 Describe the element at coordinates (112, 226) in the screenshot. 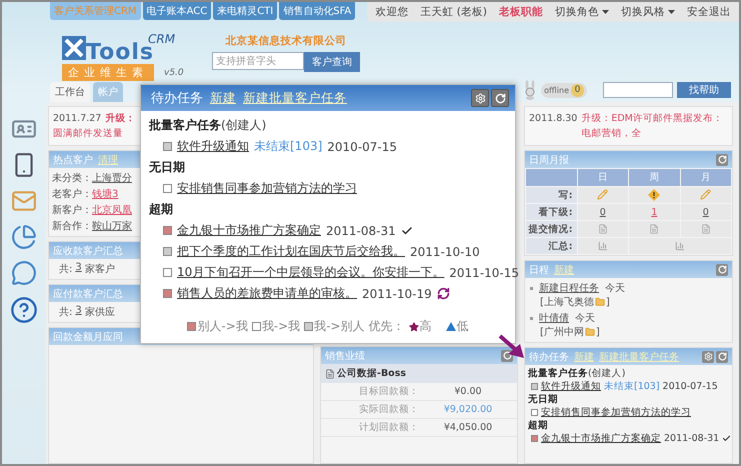

I see `customer-link: 鞍山万家` at that location.